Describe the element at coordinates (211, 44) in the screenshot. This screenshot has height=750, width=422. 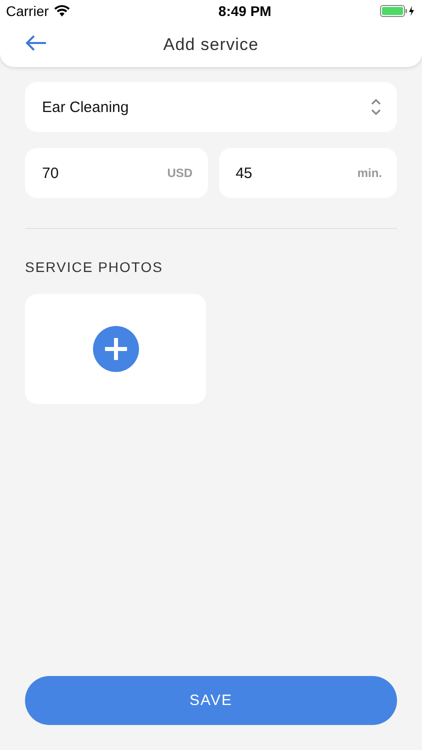
I see `screen-title: Add service` at that location.